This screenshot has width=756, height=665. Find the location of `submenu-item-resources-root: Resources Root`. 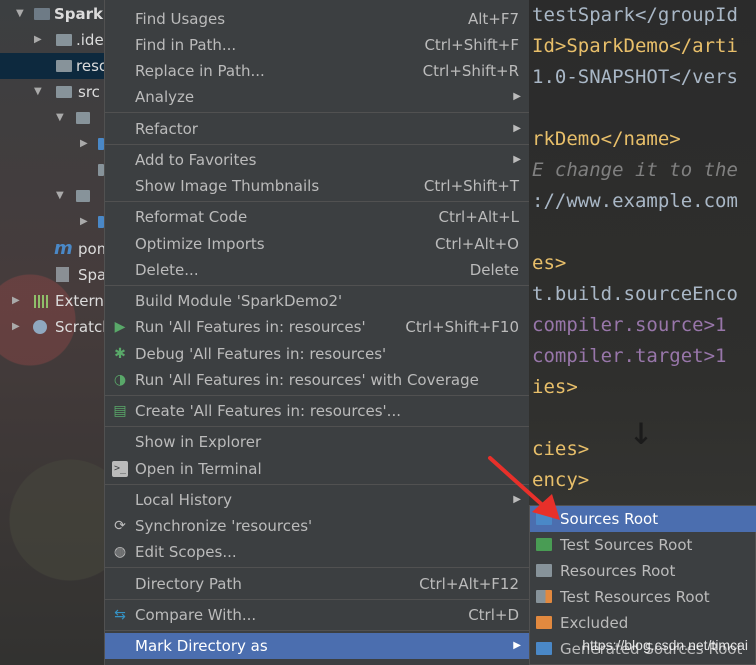

submenu-item-resources-root: Resources Root is located at coordinates (643, 571).